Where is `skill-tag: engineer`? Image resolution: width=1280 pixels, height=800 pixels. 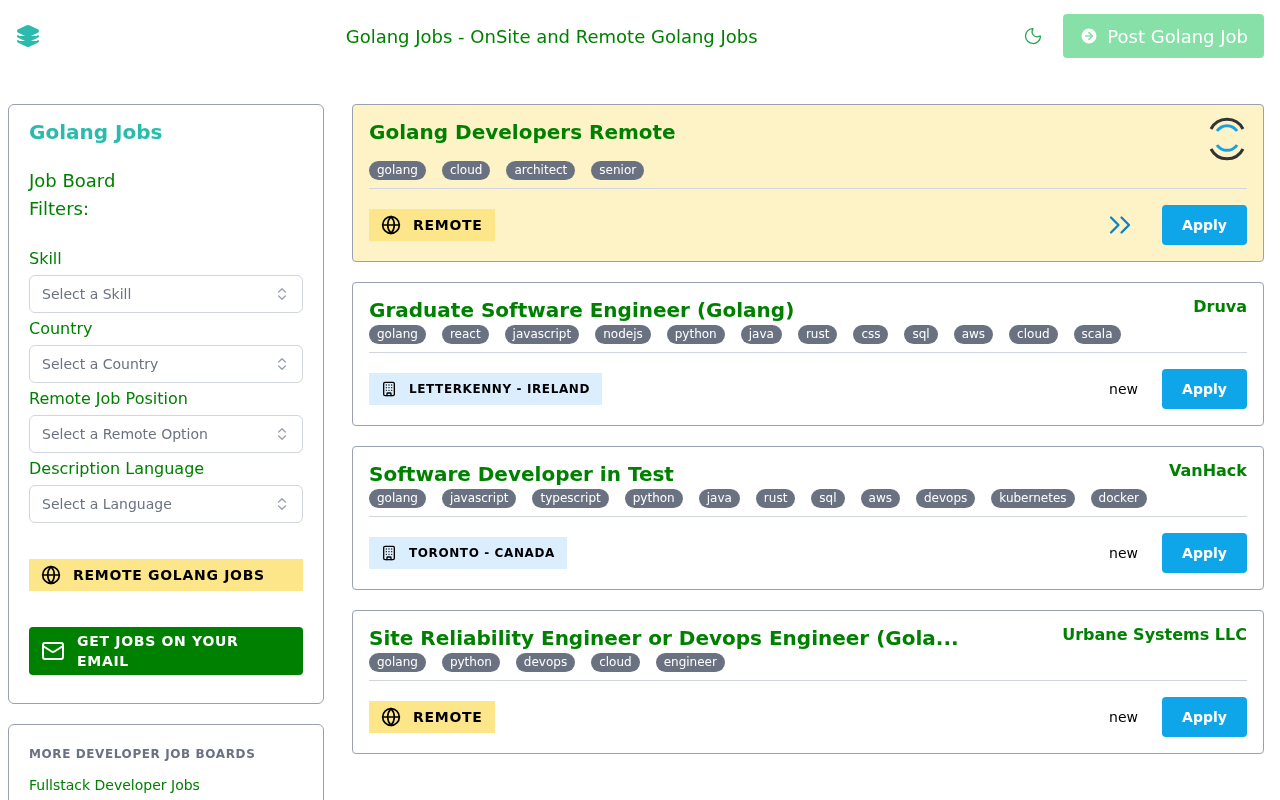
skill-tag: engineer is located at coordinates (690, 662).